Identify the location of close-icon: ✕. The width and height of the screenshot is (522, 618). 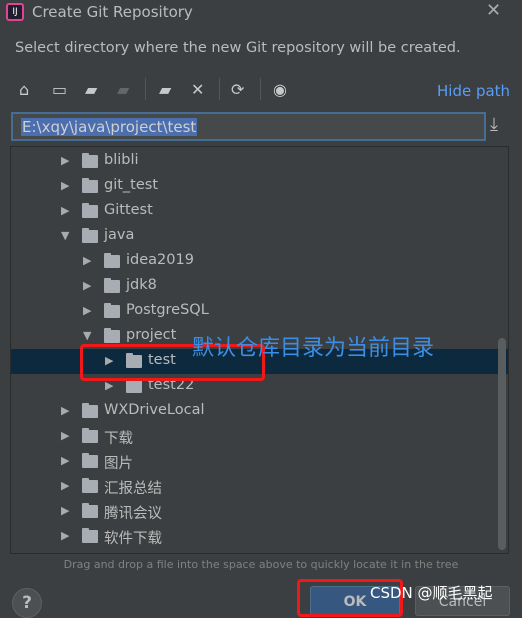
(493, 10).